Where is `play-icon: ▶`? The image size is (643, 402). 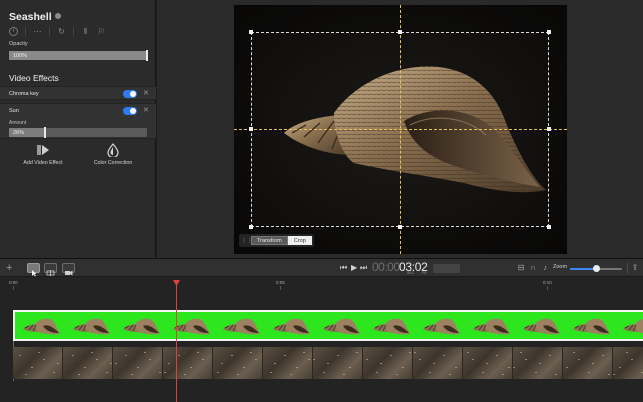 play-icon: ▶ is located at coordinates (354, 268).